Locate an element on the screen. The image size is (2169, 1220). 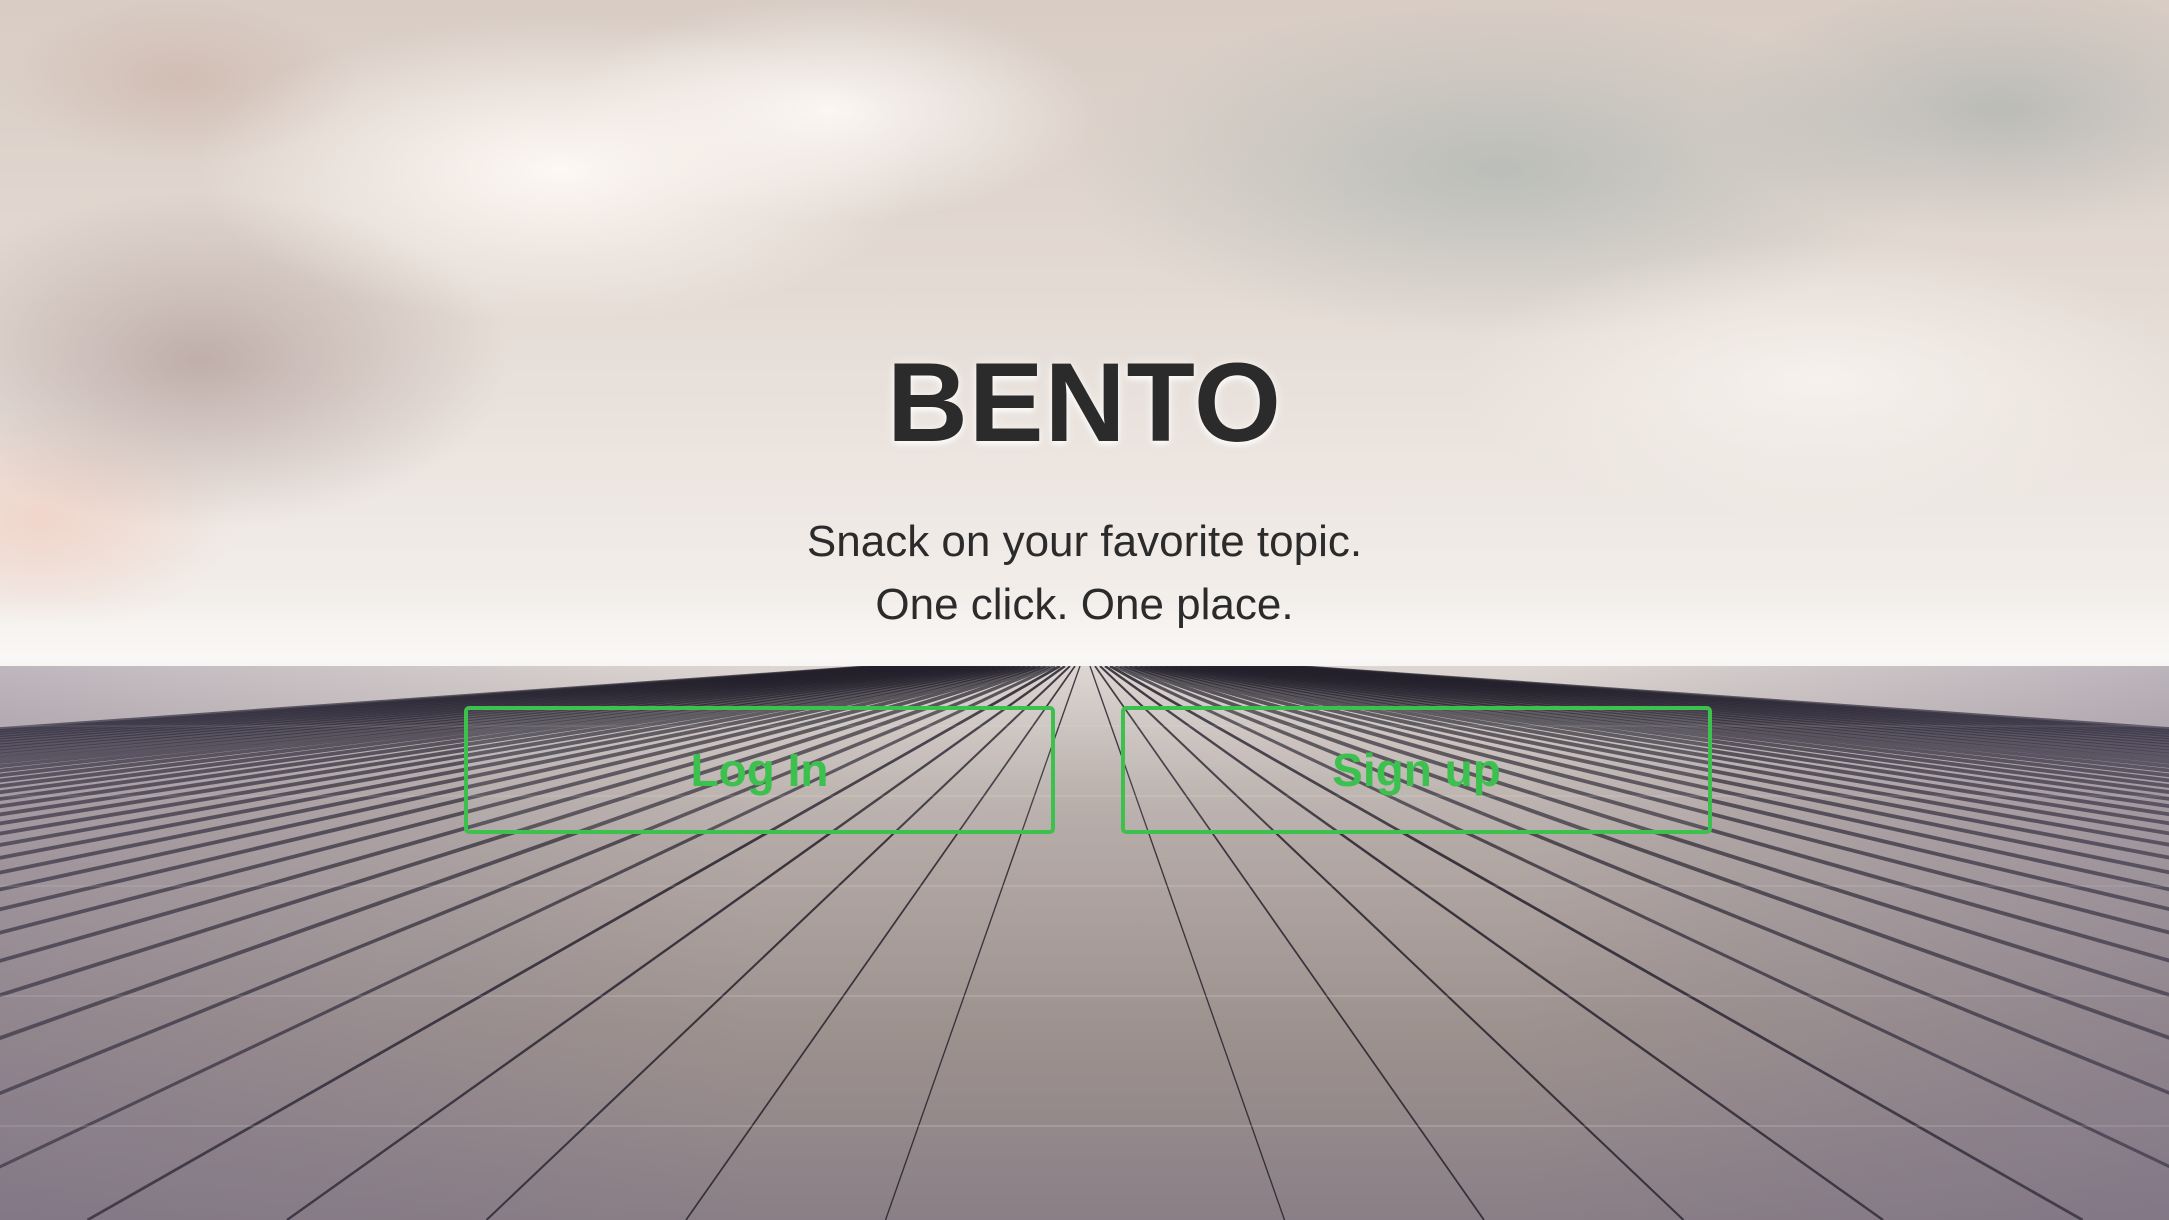
login-button: Log In is located at coordinates (759, 770).